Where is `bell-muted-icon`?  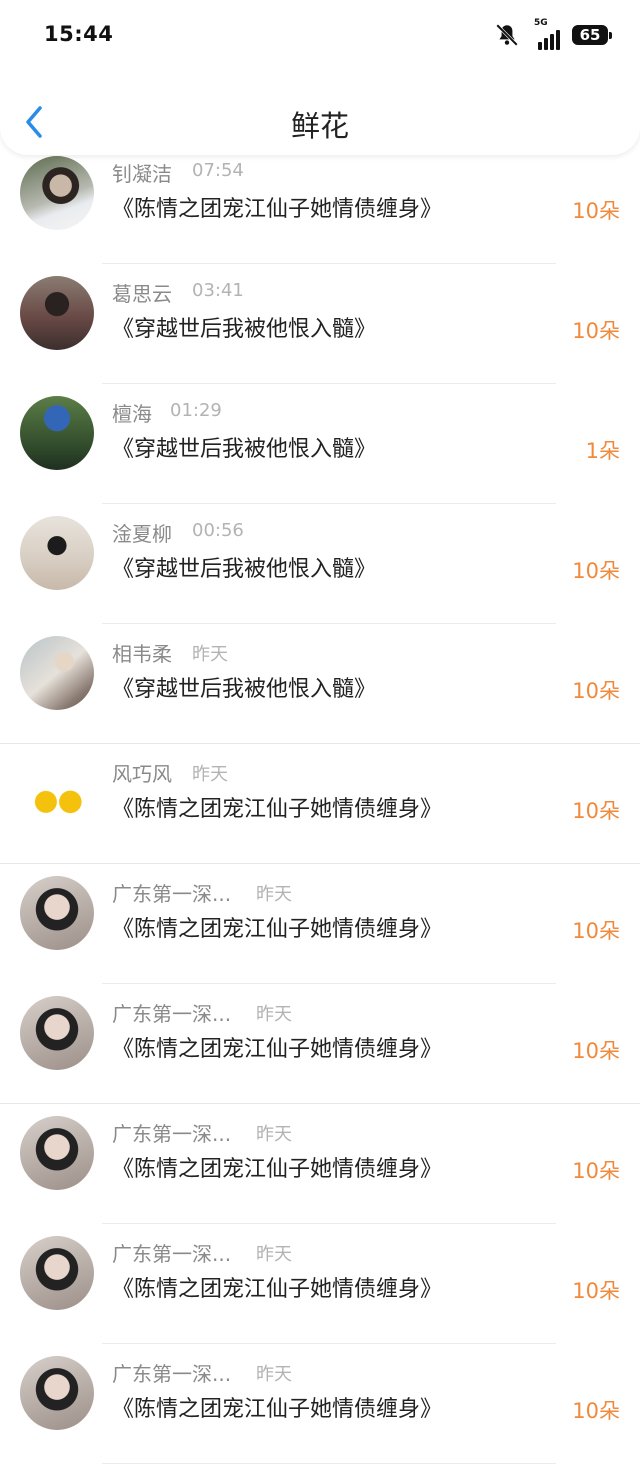 bell-muted-icon is located at coordinates (507, 35).